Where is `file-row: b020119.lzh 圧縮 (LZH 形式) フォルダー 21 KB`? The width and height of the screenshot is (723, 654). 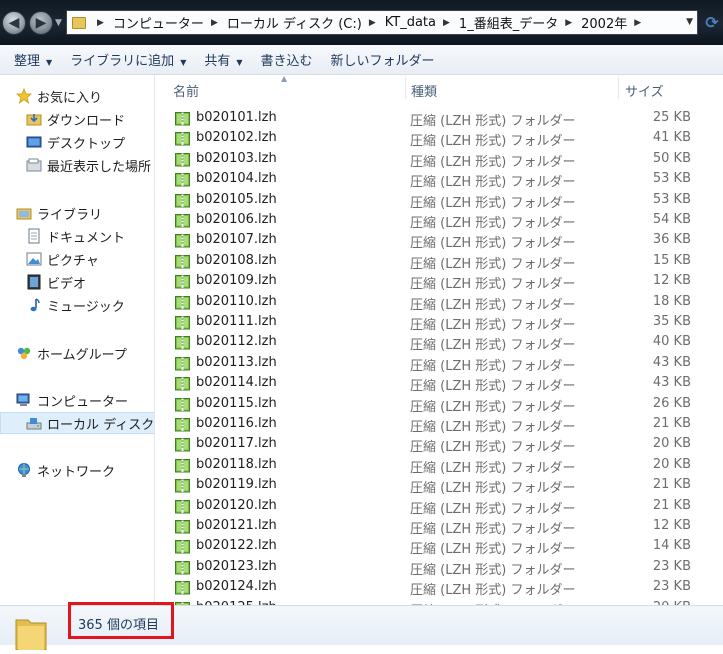 file-row: b020119.lzh 圧縮 (LZH 形式) フォルダー 21 KB is located at coordinates (439, 485).